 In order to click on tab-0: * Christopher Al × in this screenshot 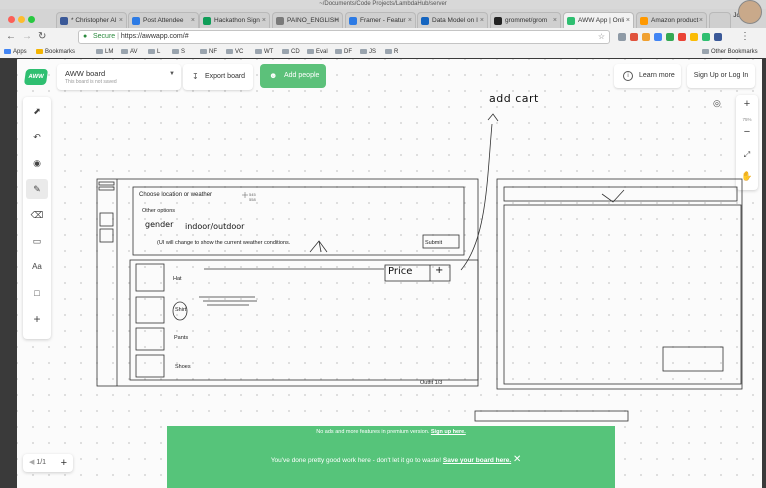, I will do `click(91, 20)`.